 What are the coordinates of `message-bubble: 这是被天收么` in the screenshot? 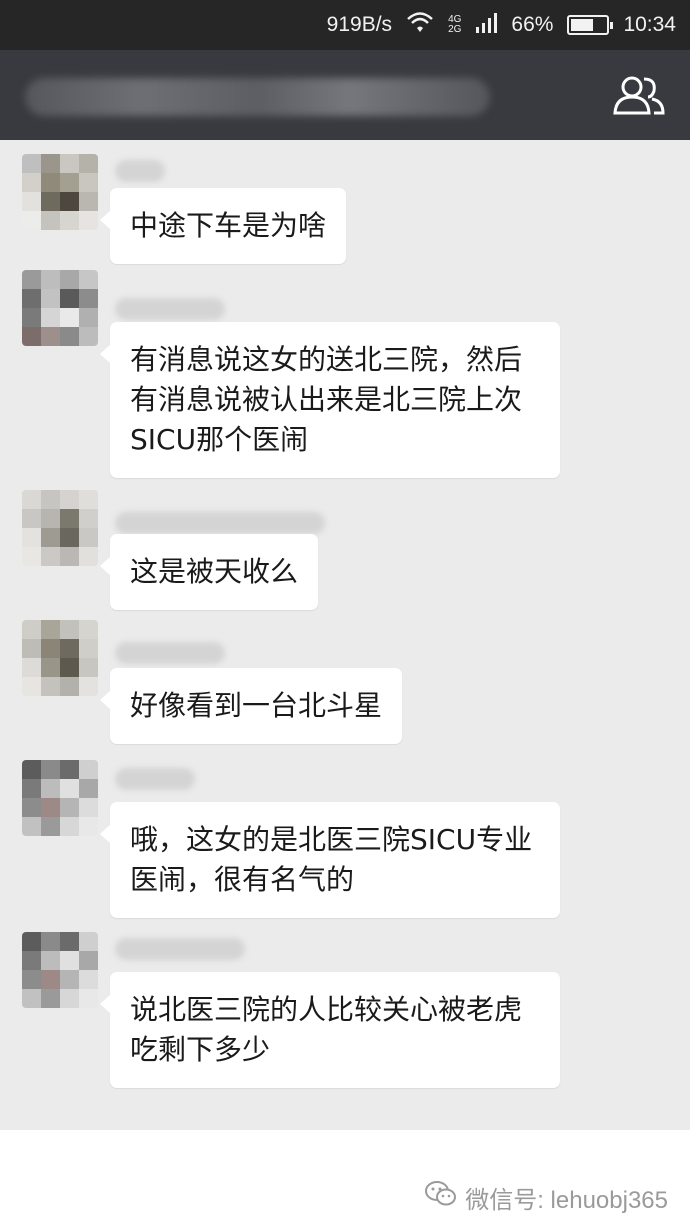 It's located at (209, 572).